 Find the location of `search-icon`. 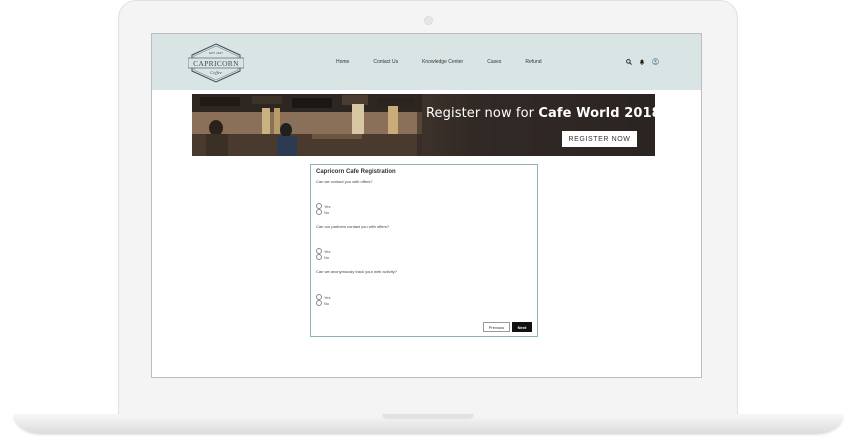

search-icon is located at coordinates (629, 61).